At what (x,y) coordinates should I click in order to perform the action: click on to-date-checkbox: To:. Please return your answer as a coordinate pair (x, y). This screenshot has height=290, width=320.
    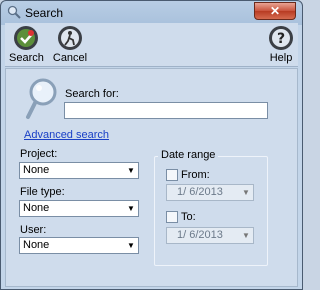
    Looking at the image, I should click on (181, 217).